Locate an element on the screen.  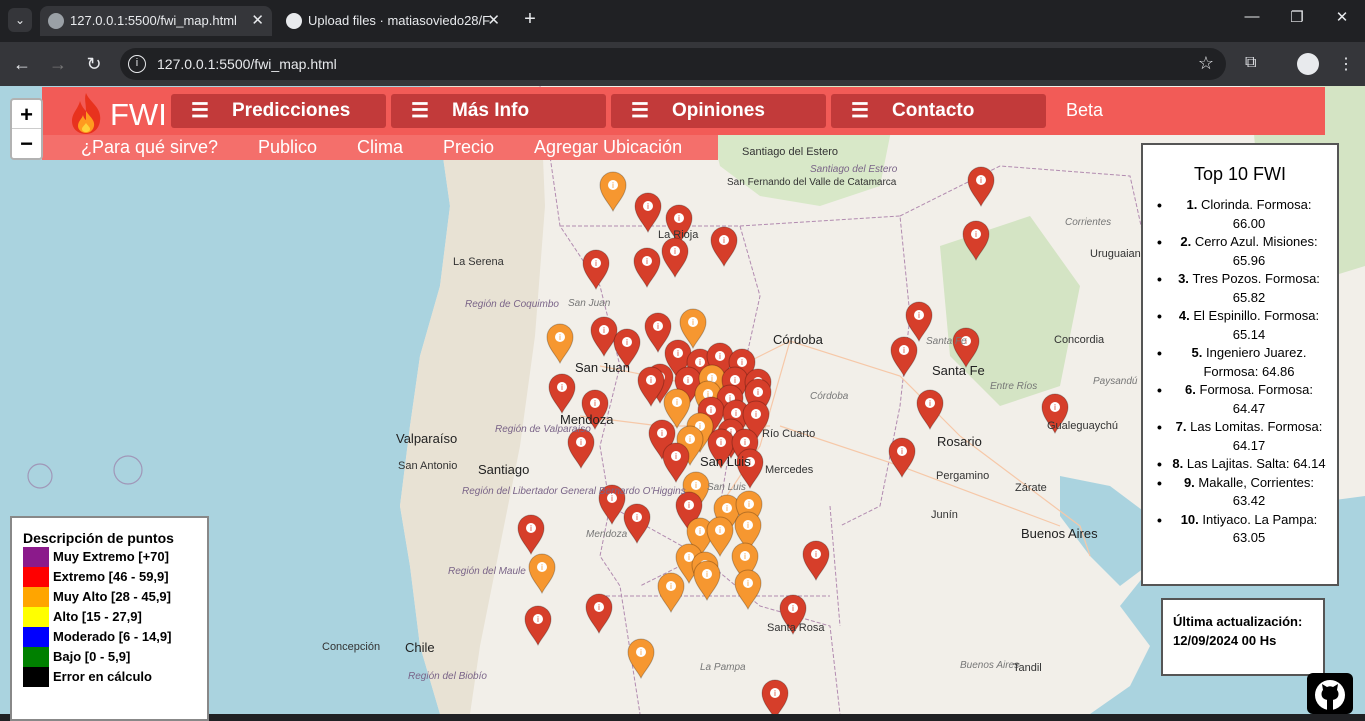
map-label: Santiago is located at coordinates (504, 469).